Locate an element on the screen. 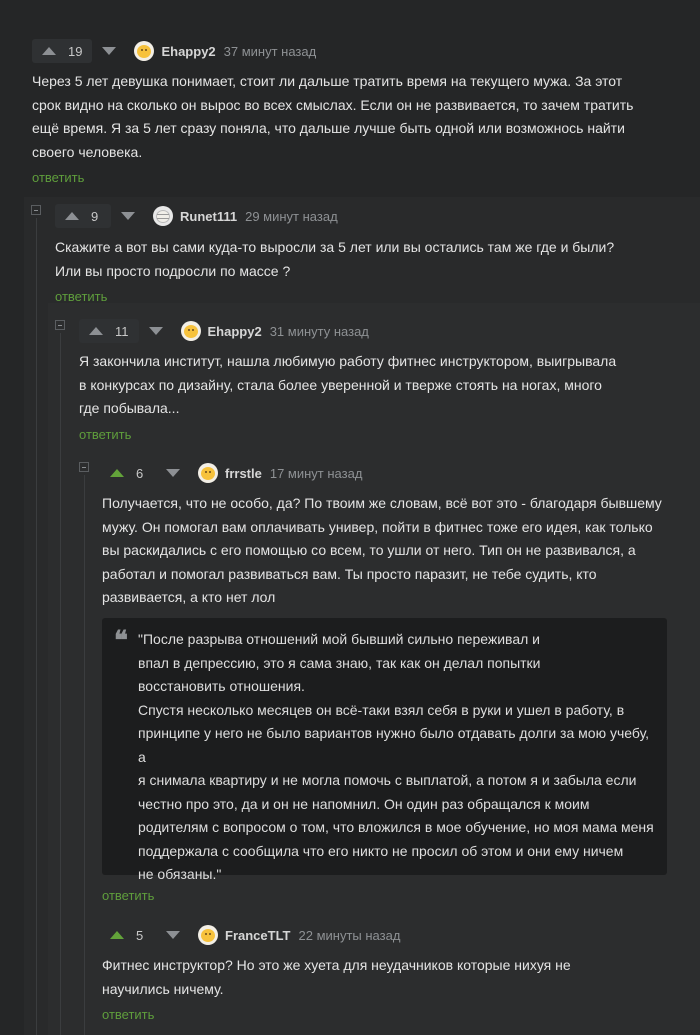 The width and height of the screenshot is (700, 1035). comment-header: 5 FranceTLT 22 минуты назад is located at coordinates (251, 935).